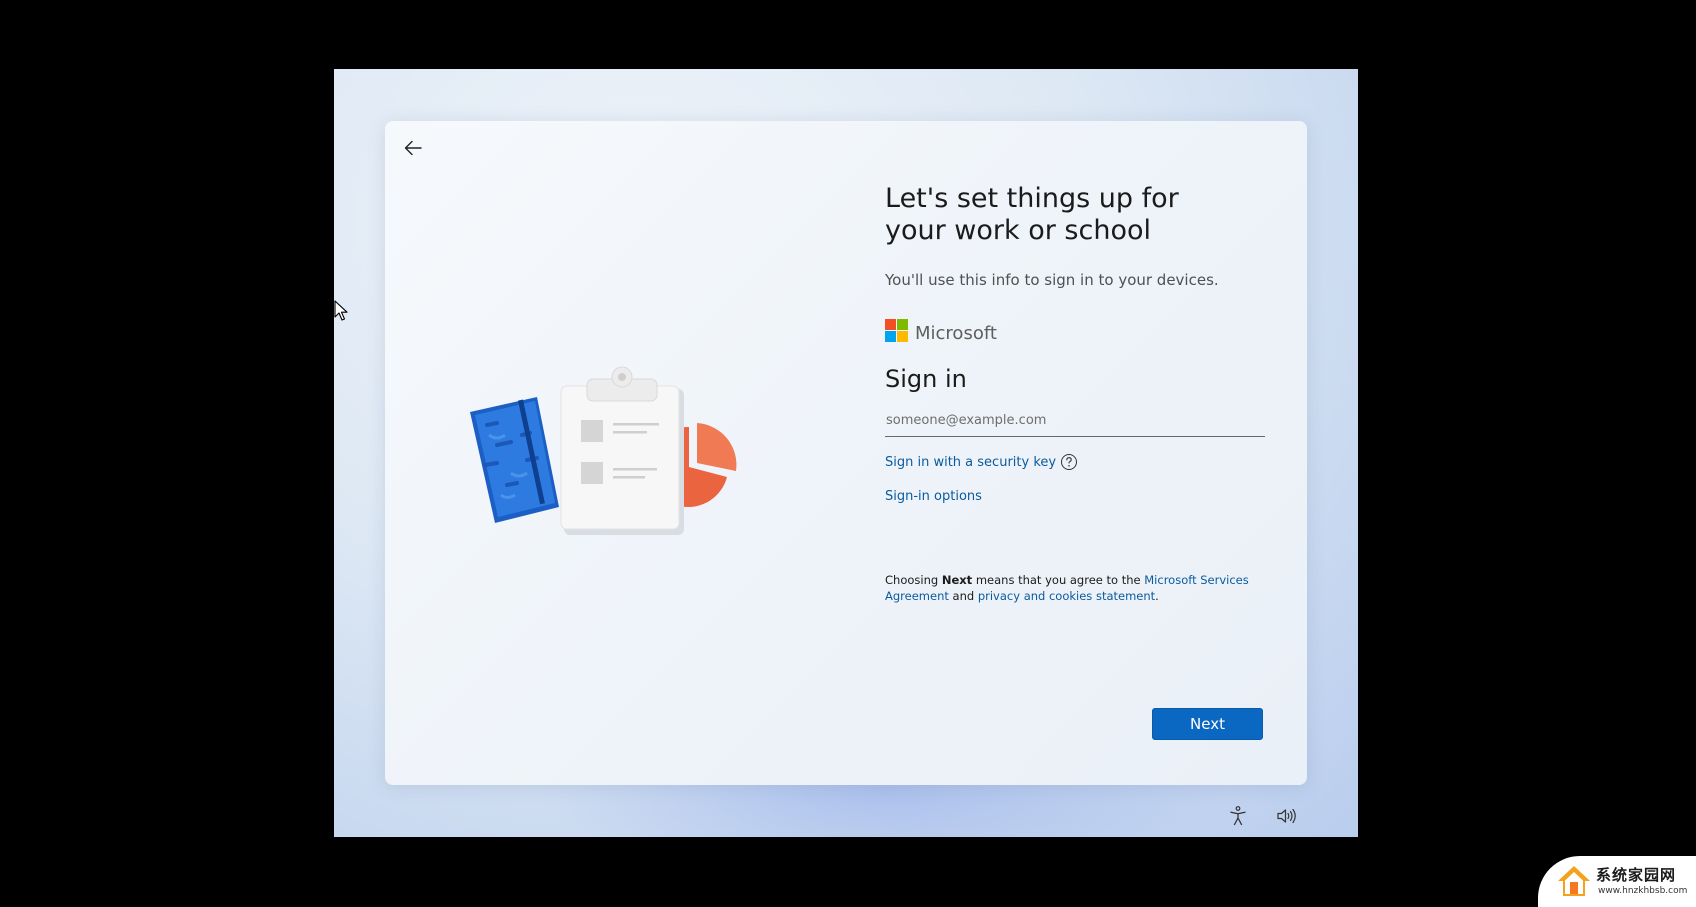  I want to click on next-button: Next, so click(1207, 724).